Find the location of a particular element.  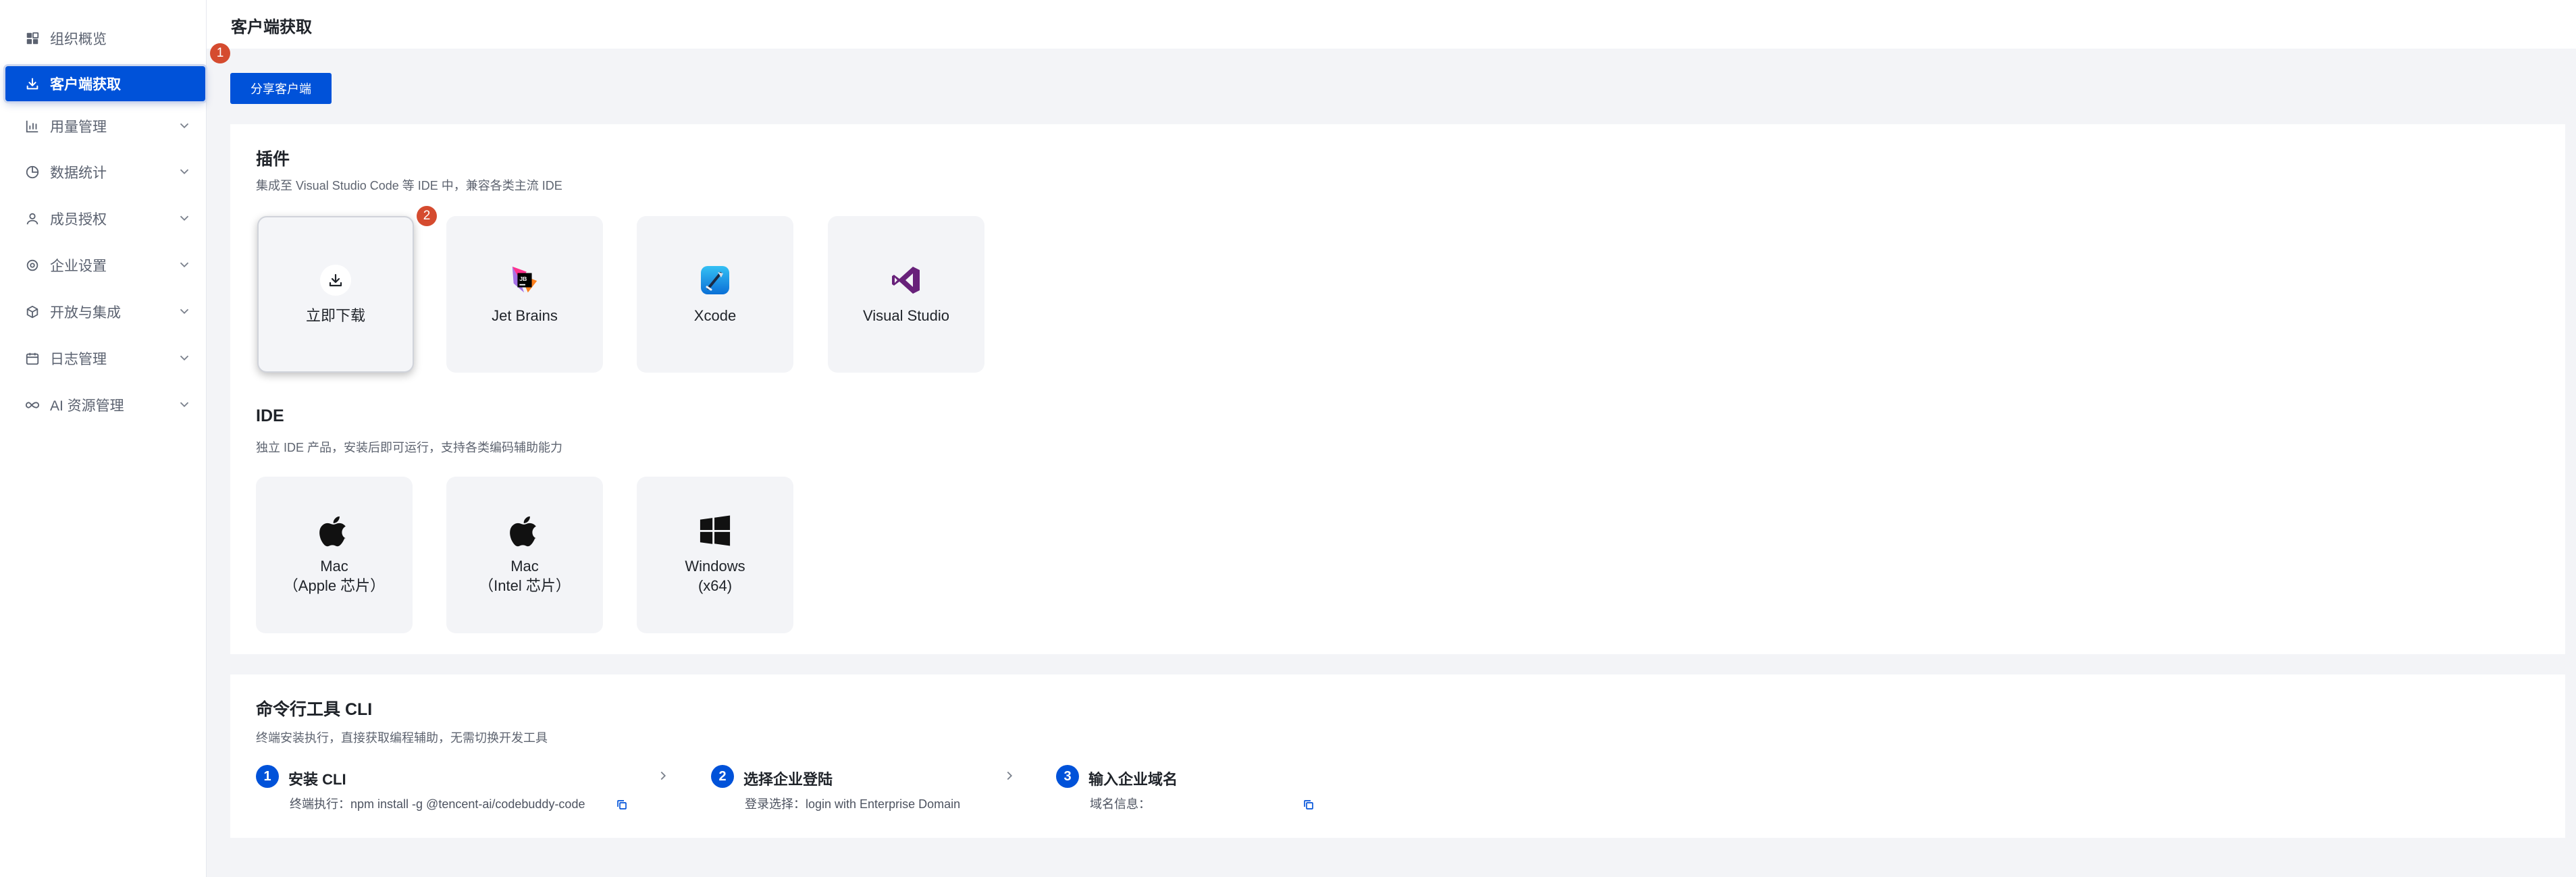

step-badge-1: 1 is located at coordinates (220, 53).